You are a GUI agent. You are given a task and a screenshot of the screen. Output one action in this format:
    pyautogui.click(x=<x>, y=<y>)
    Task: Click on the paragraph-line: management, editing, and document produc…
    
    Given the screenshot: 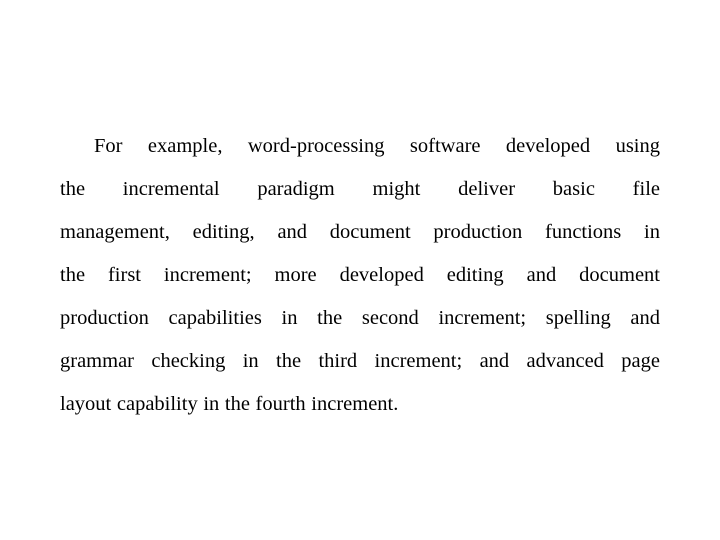 What is the action you would take?
    pyautogui.click(x=360, y=232)
    